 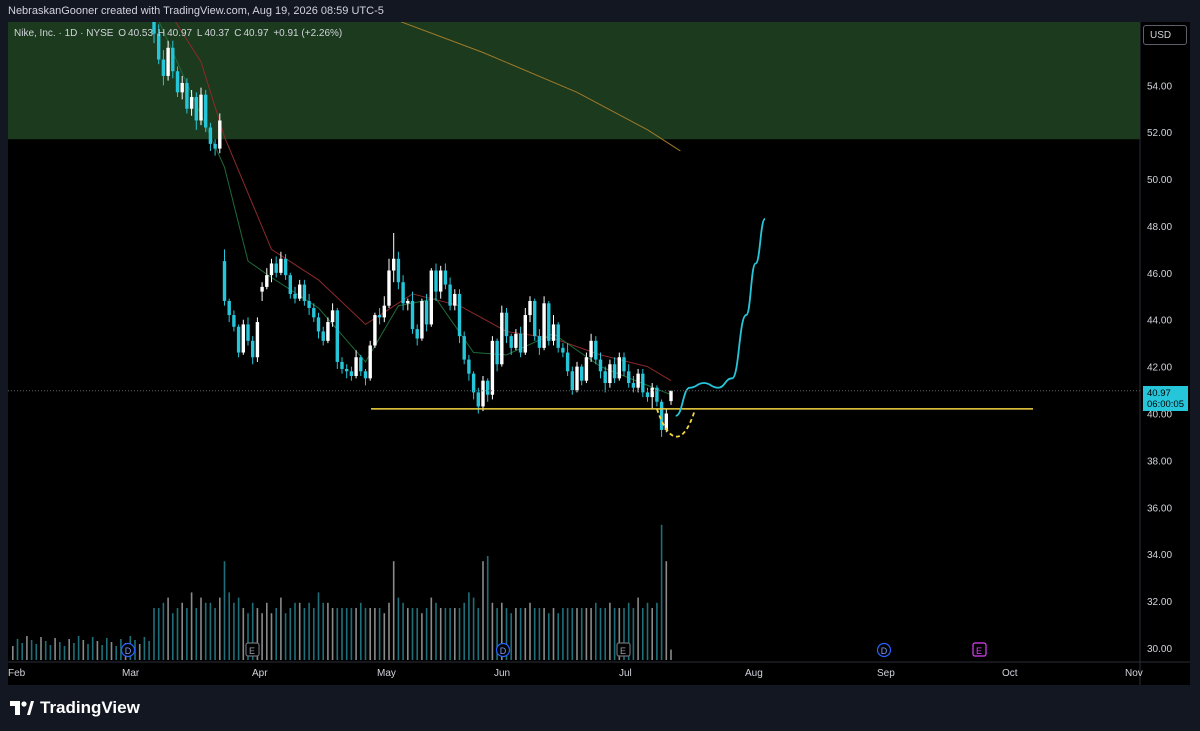 What do you see at coordinates (502, 673) in the screenshot?
I see `x-tick-label: Jun` at bounding box center [502, 673].